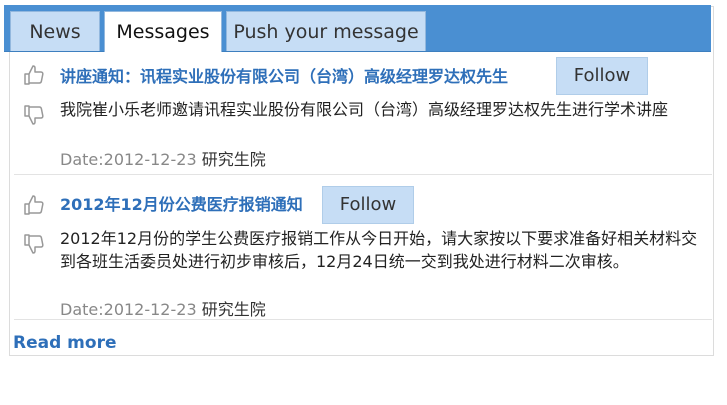 The width and height of the screenshot is (727, 405). I want to click on message-title: 2012年12月份公费医疗报销通知, so click(181, 205).